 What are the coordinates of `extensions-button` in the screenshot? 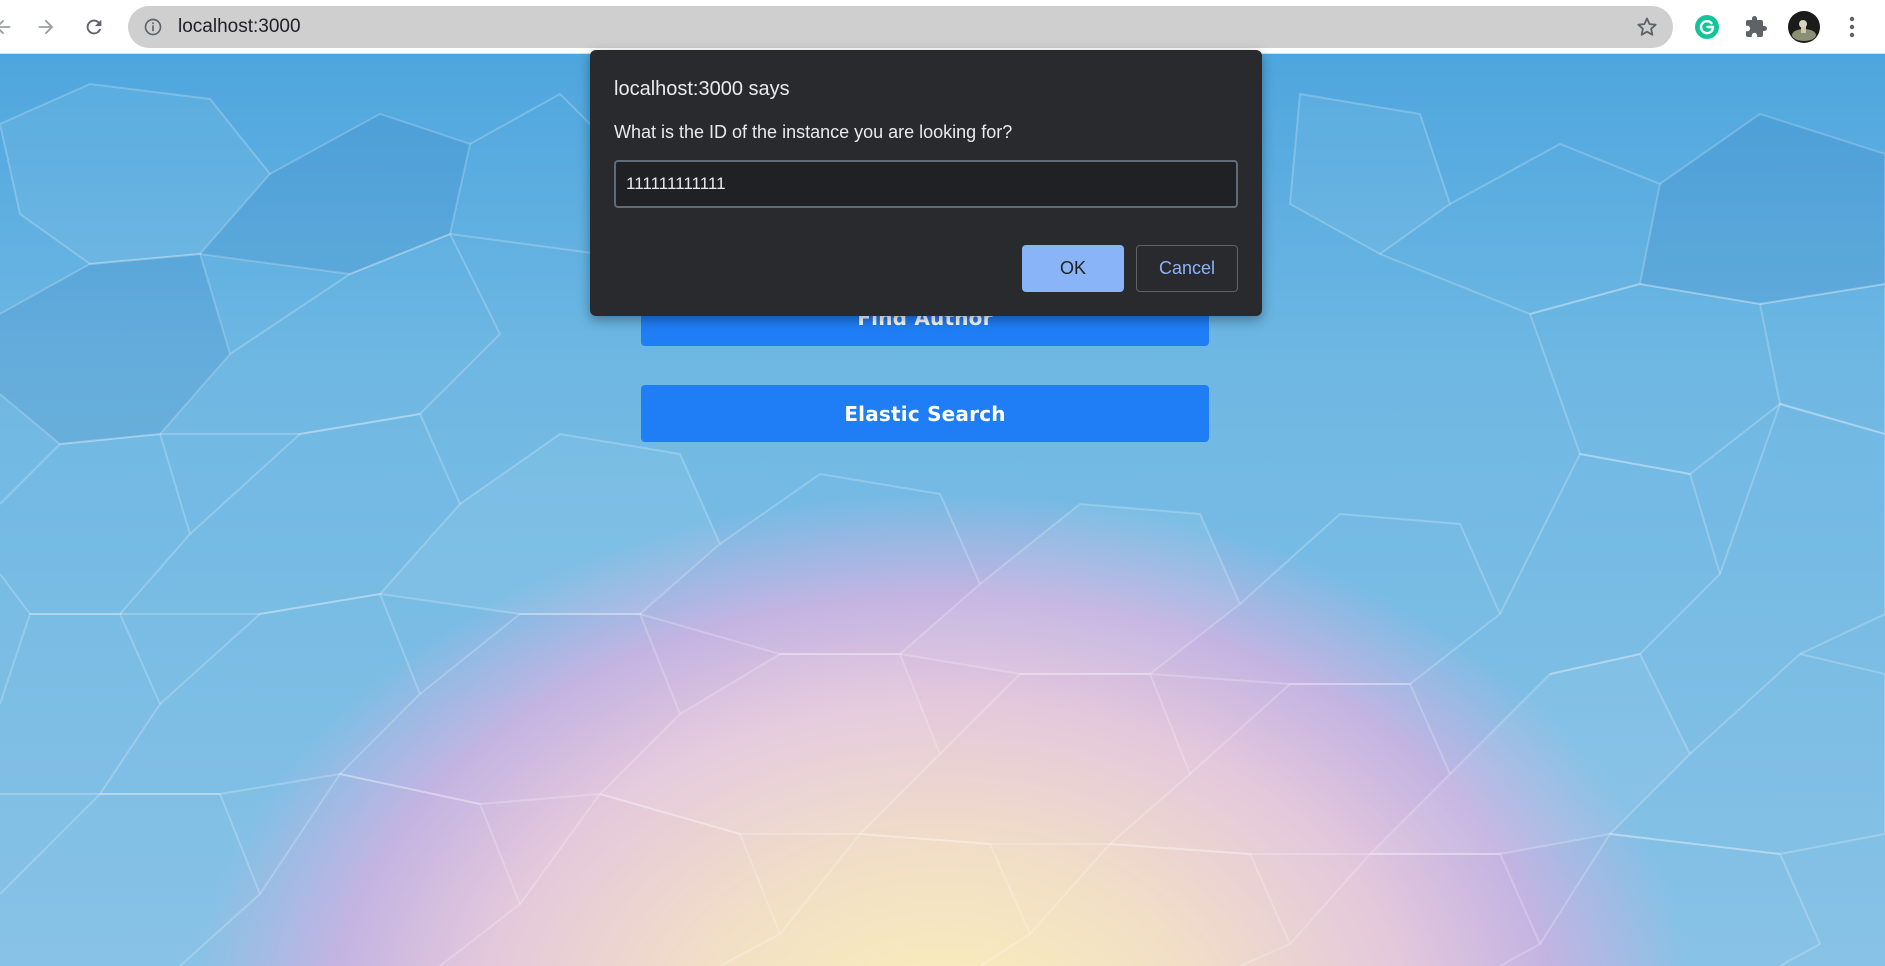 It's located at (1756, 27).